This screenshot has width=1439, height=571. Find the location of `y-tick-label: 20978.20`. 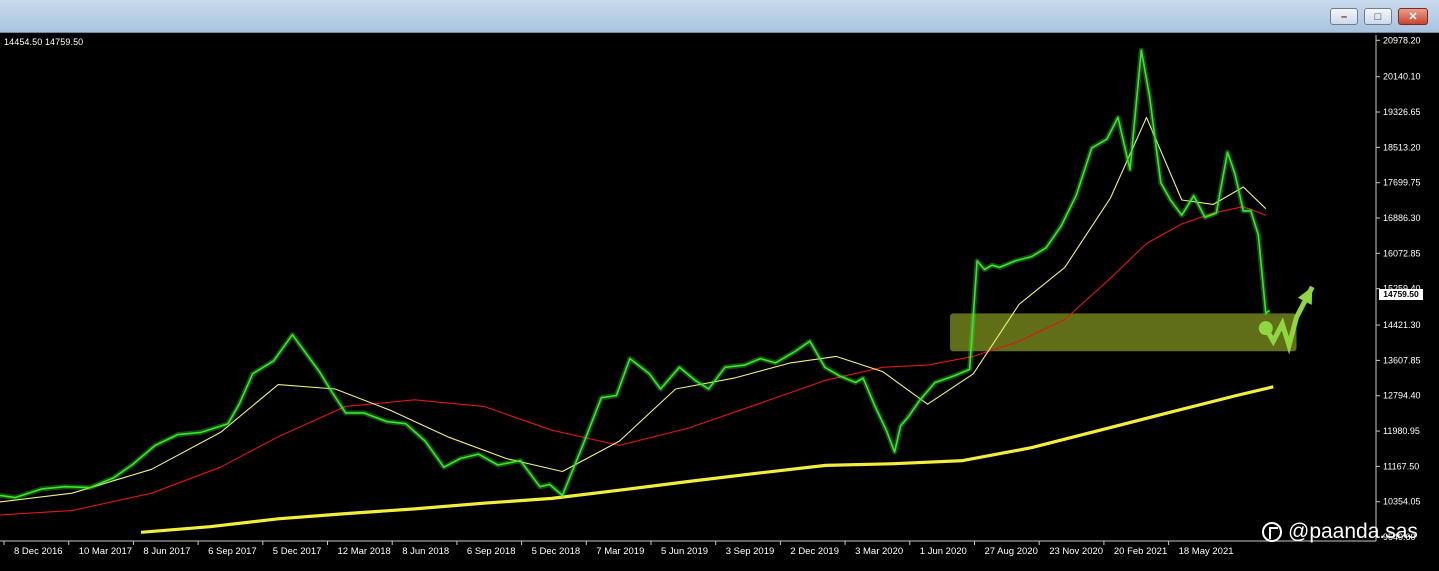

y-tick-label: 20978.20 is located at coordinates (1402, 40).